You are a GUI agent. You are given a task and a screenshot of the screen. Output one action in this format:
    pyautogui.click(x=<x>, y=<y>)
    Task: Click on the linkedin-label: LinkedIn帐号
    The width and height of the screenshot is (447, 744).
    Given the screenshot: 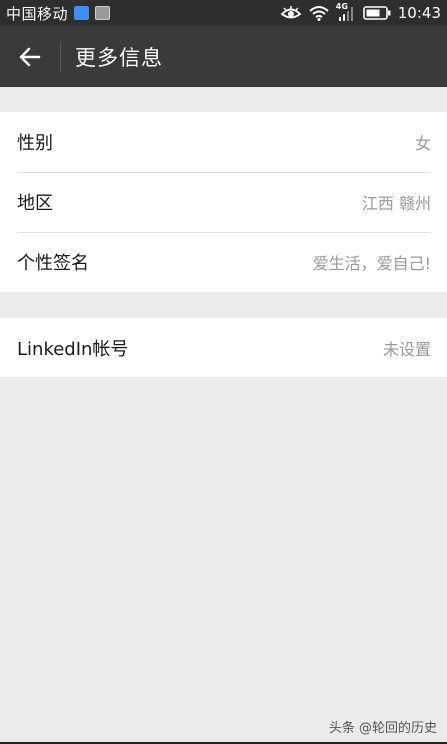 What is the action you would take?
    pyautogui.click(x=73, y=349)
    